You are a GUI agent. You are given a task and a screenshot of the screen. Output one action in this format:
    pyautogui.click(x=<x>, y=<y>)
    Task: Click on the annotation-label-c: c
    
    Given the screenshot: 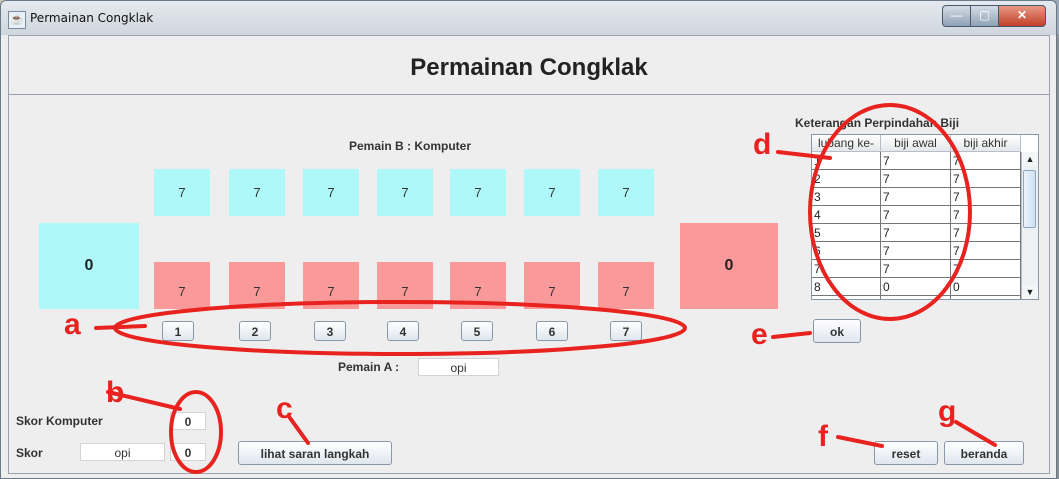 What is the action you would take?
    pyautogui.click(x=284, y=408)
    